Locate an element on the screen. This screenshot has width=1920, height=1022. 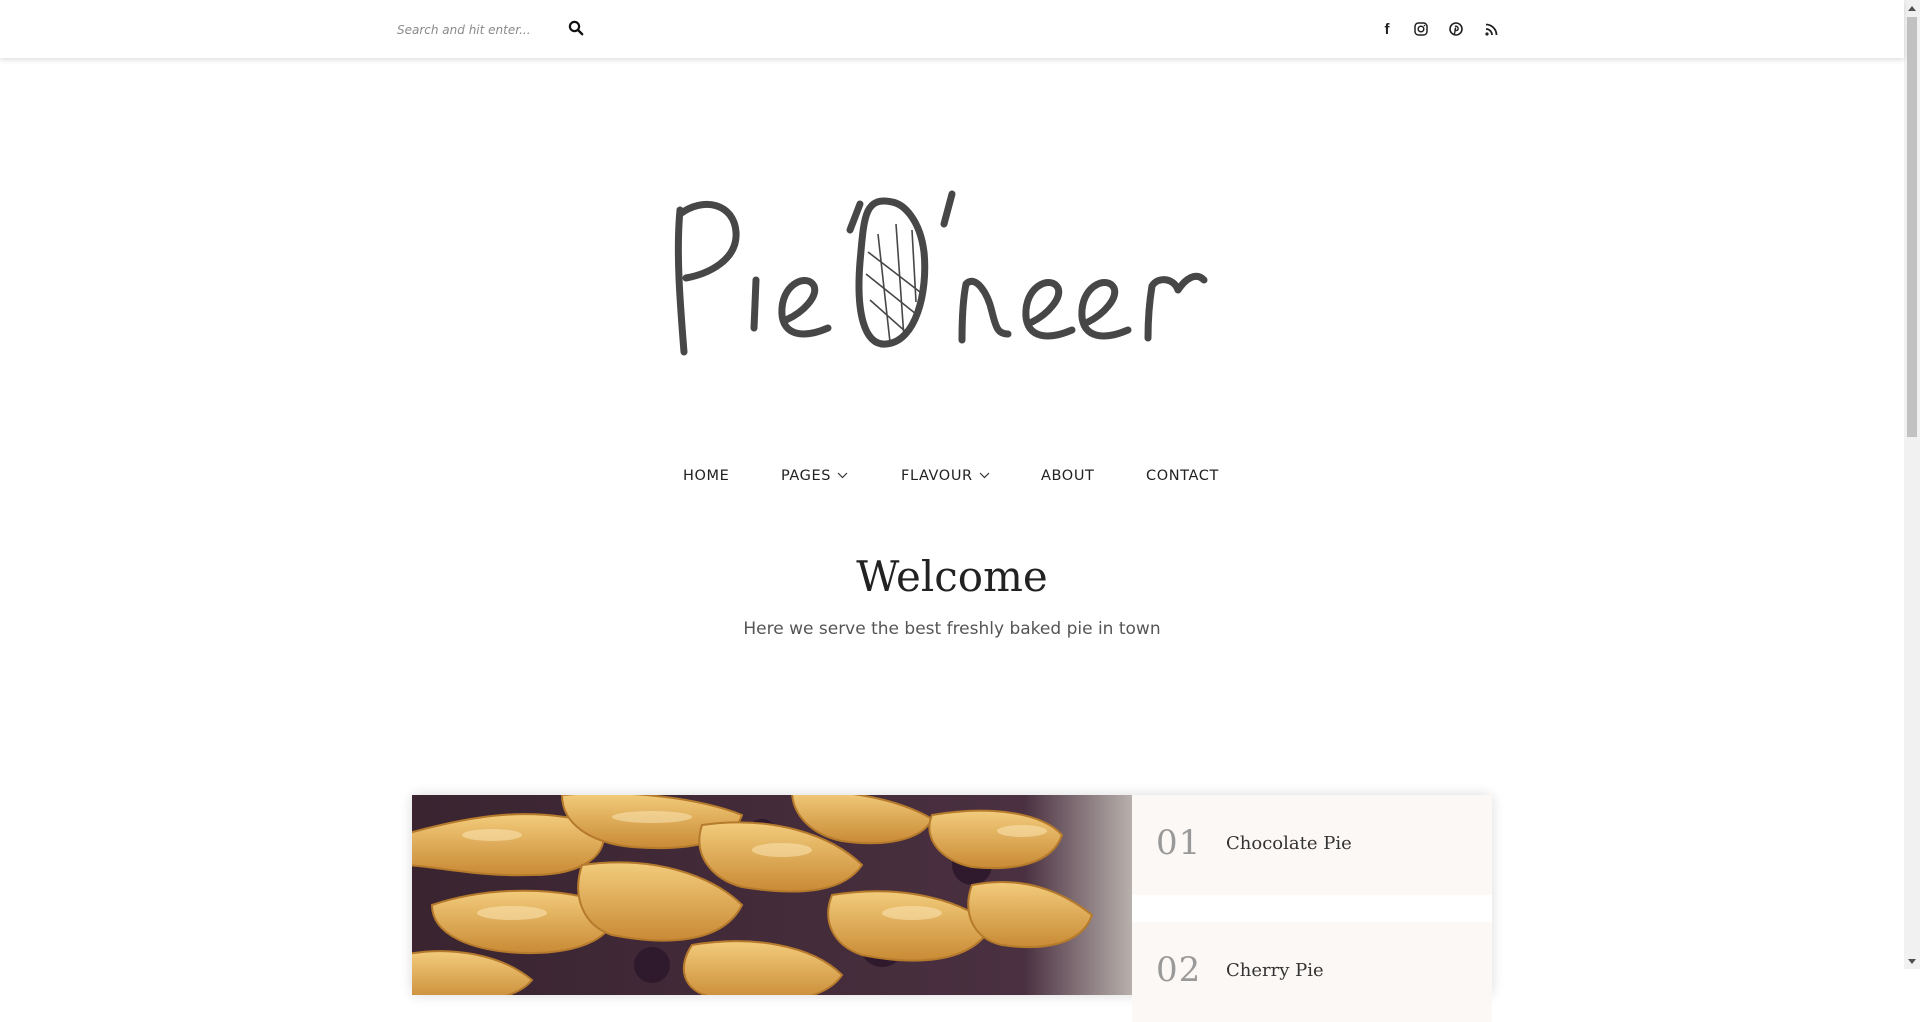
featured-slider: 01 Chocolate Pie 02 Cherry Pie is located at coordinates (952, 908).